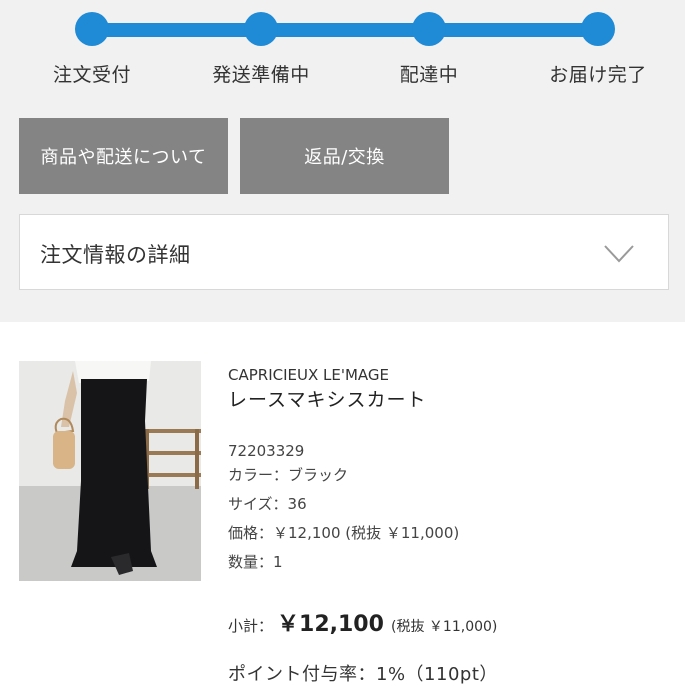 Image resolution: width=685 pixels, height=686 pixels. I want to click on product-name: レースマキシスカート, so click(327, 398).